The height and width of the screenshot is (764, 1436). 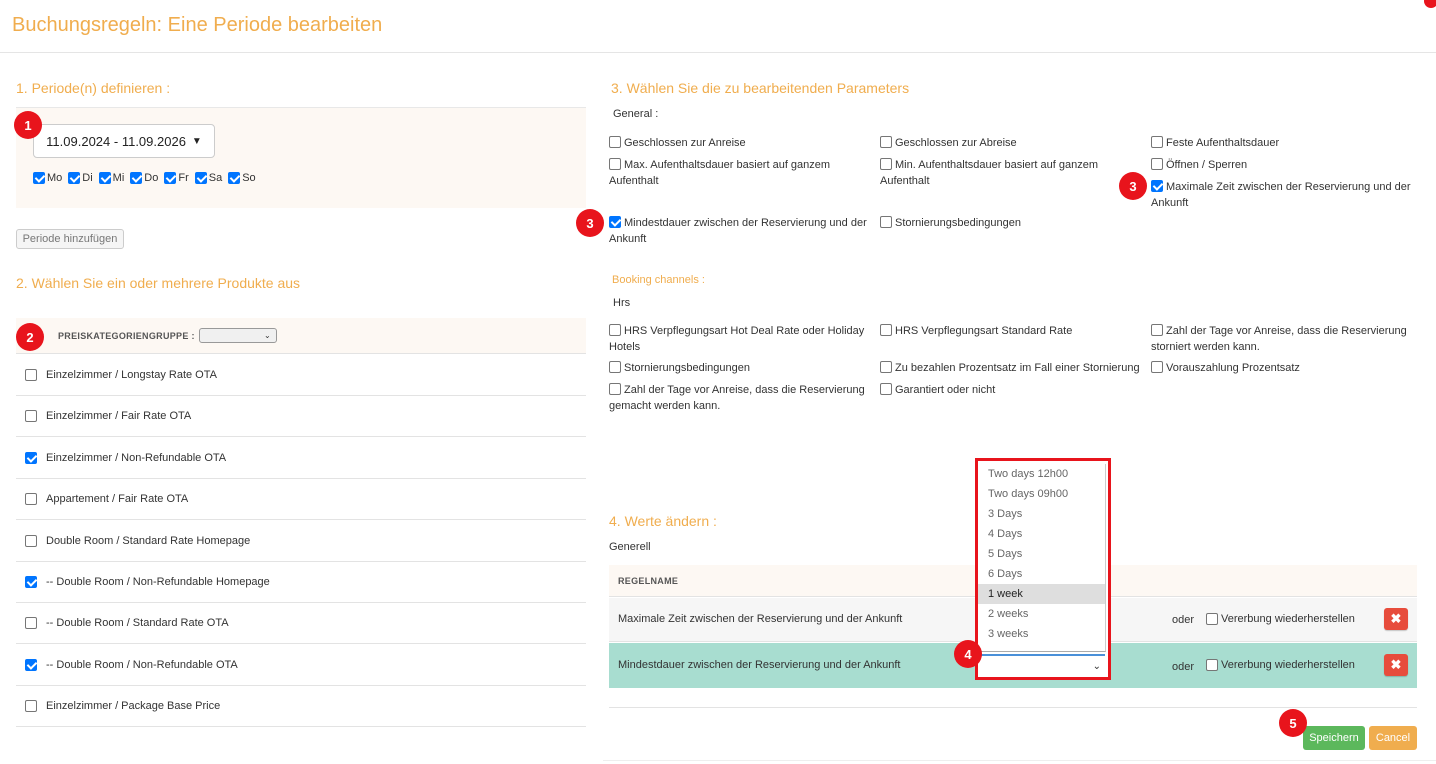 What do you see at coordinates (1393, 738) in the screenshot?
I see `cancel-button: Cancel` at bounding box center [1393, 738].